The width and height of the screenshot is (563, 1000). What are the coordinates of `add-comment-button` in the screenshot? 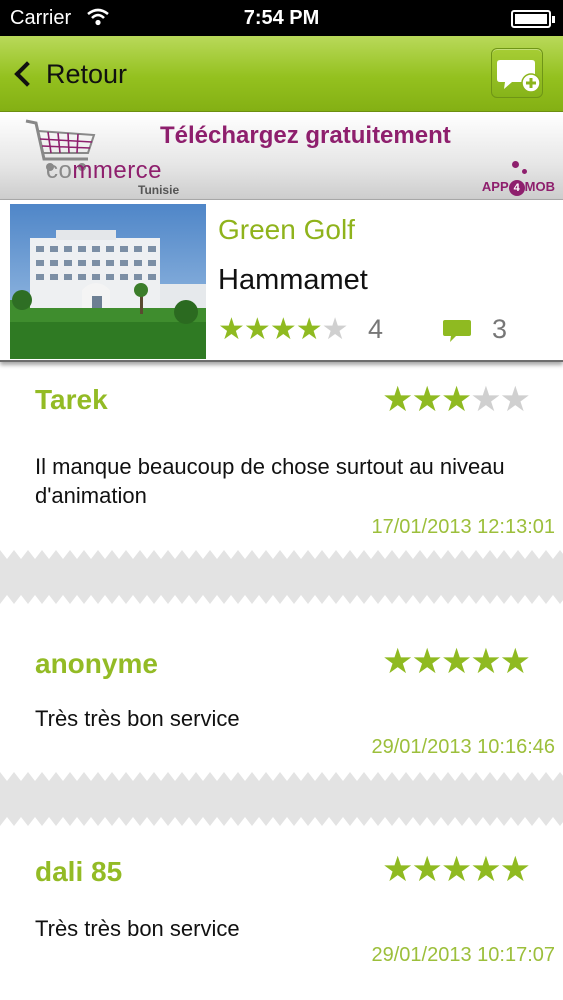 It's located at (517, 73).